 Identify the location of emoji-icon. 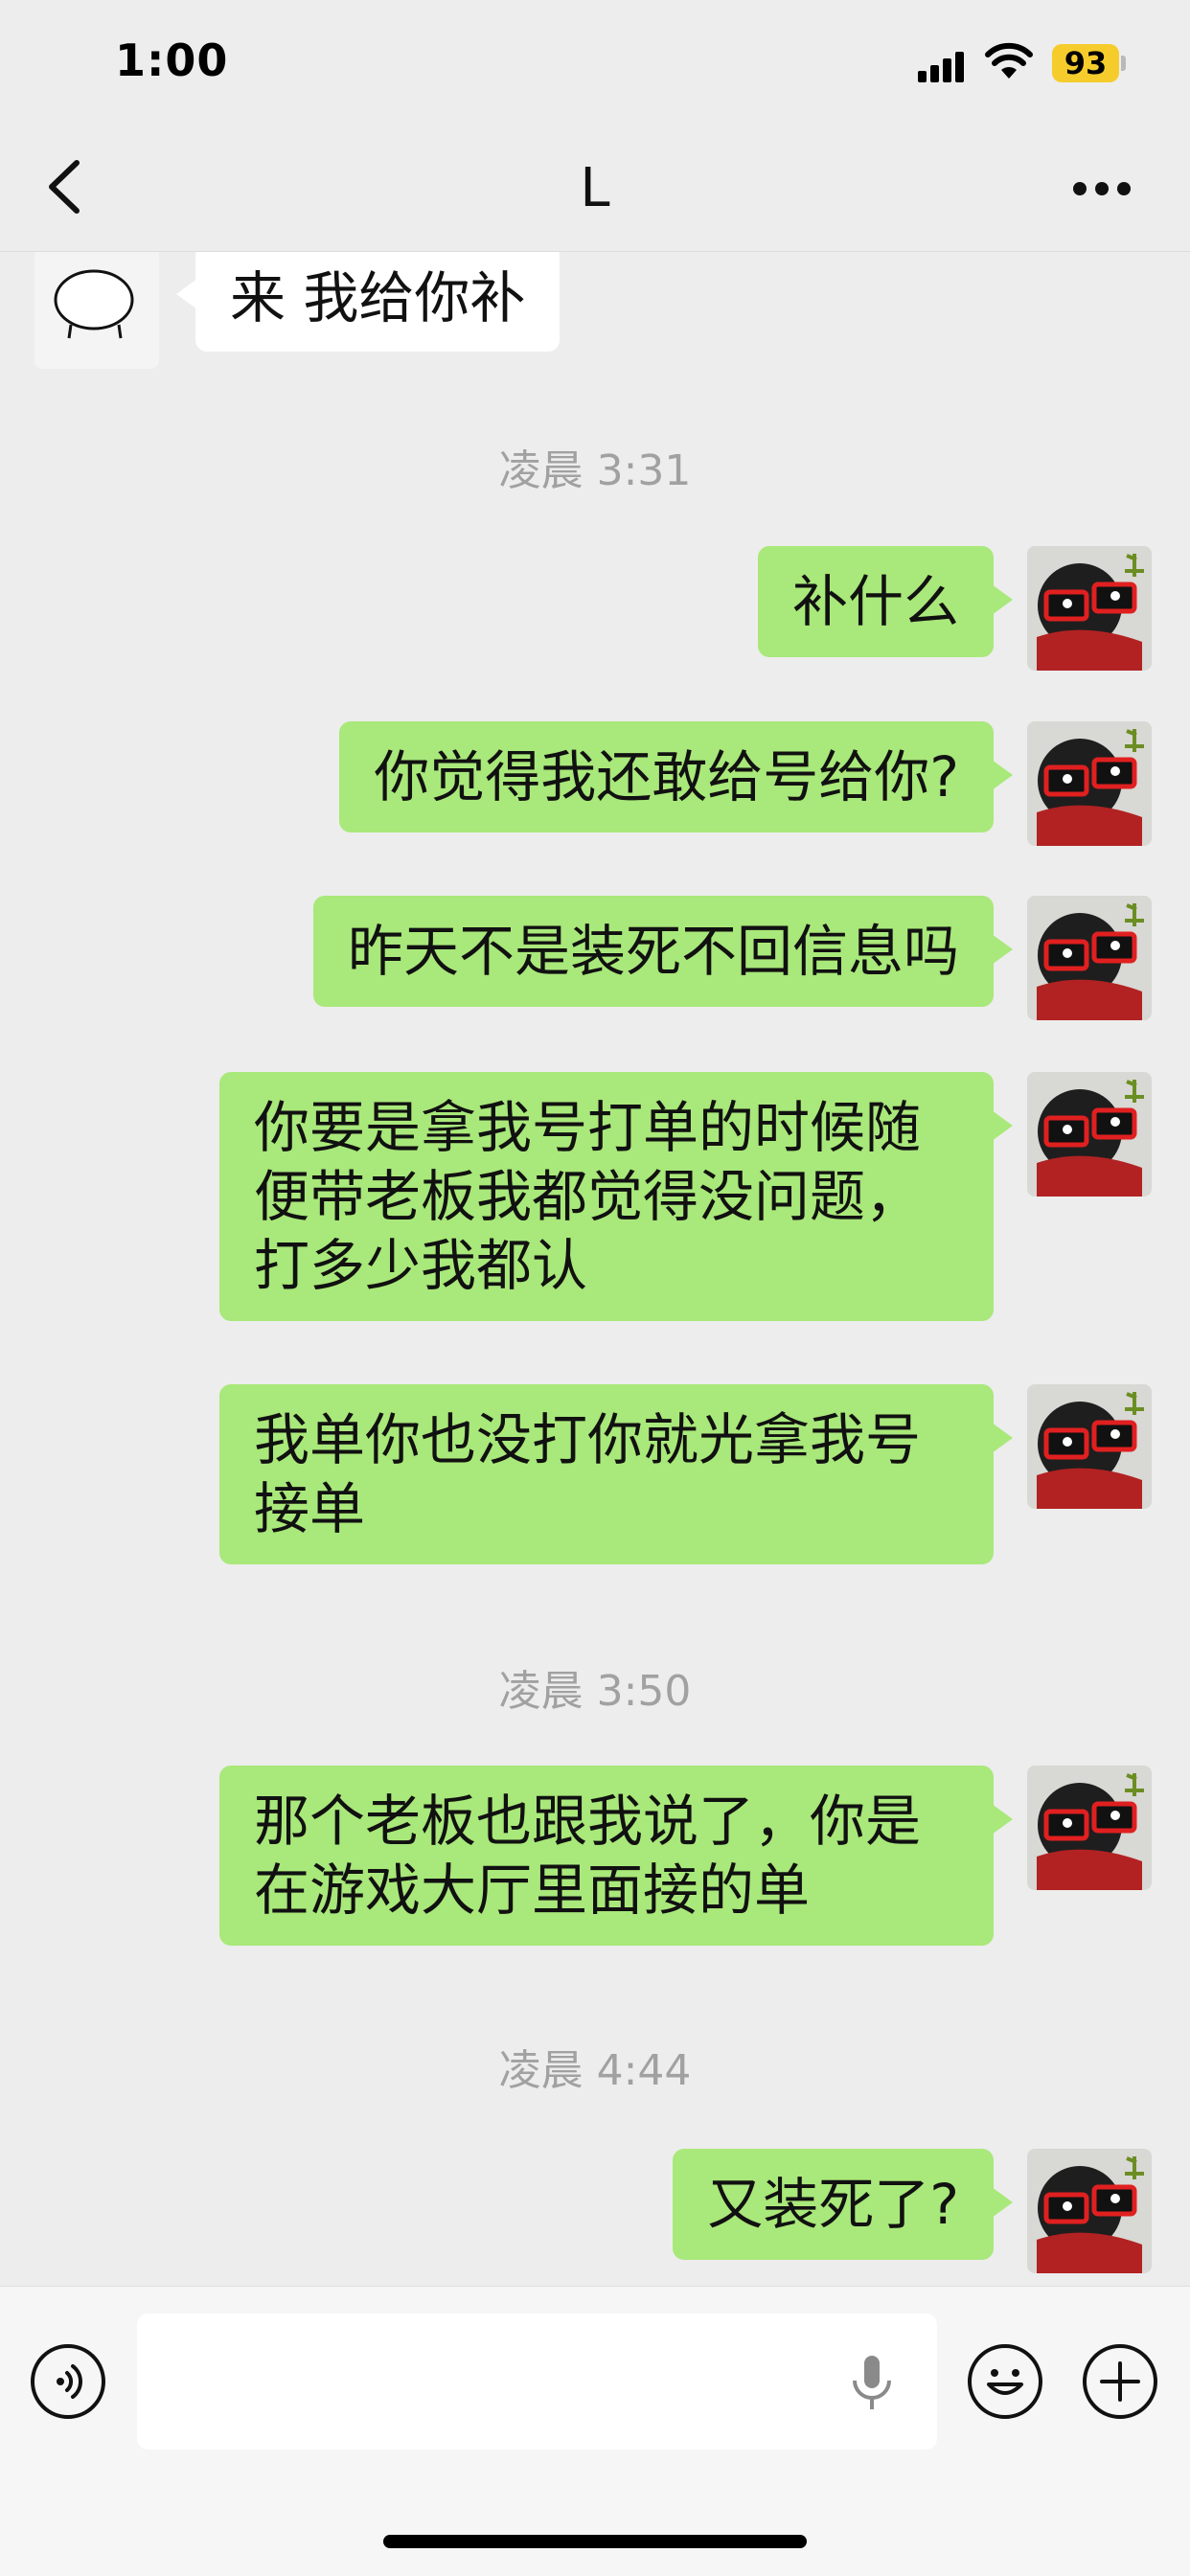
(1005, 2382).